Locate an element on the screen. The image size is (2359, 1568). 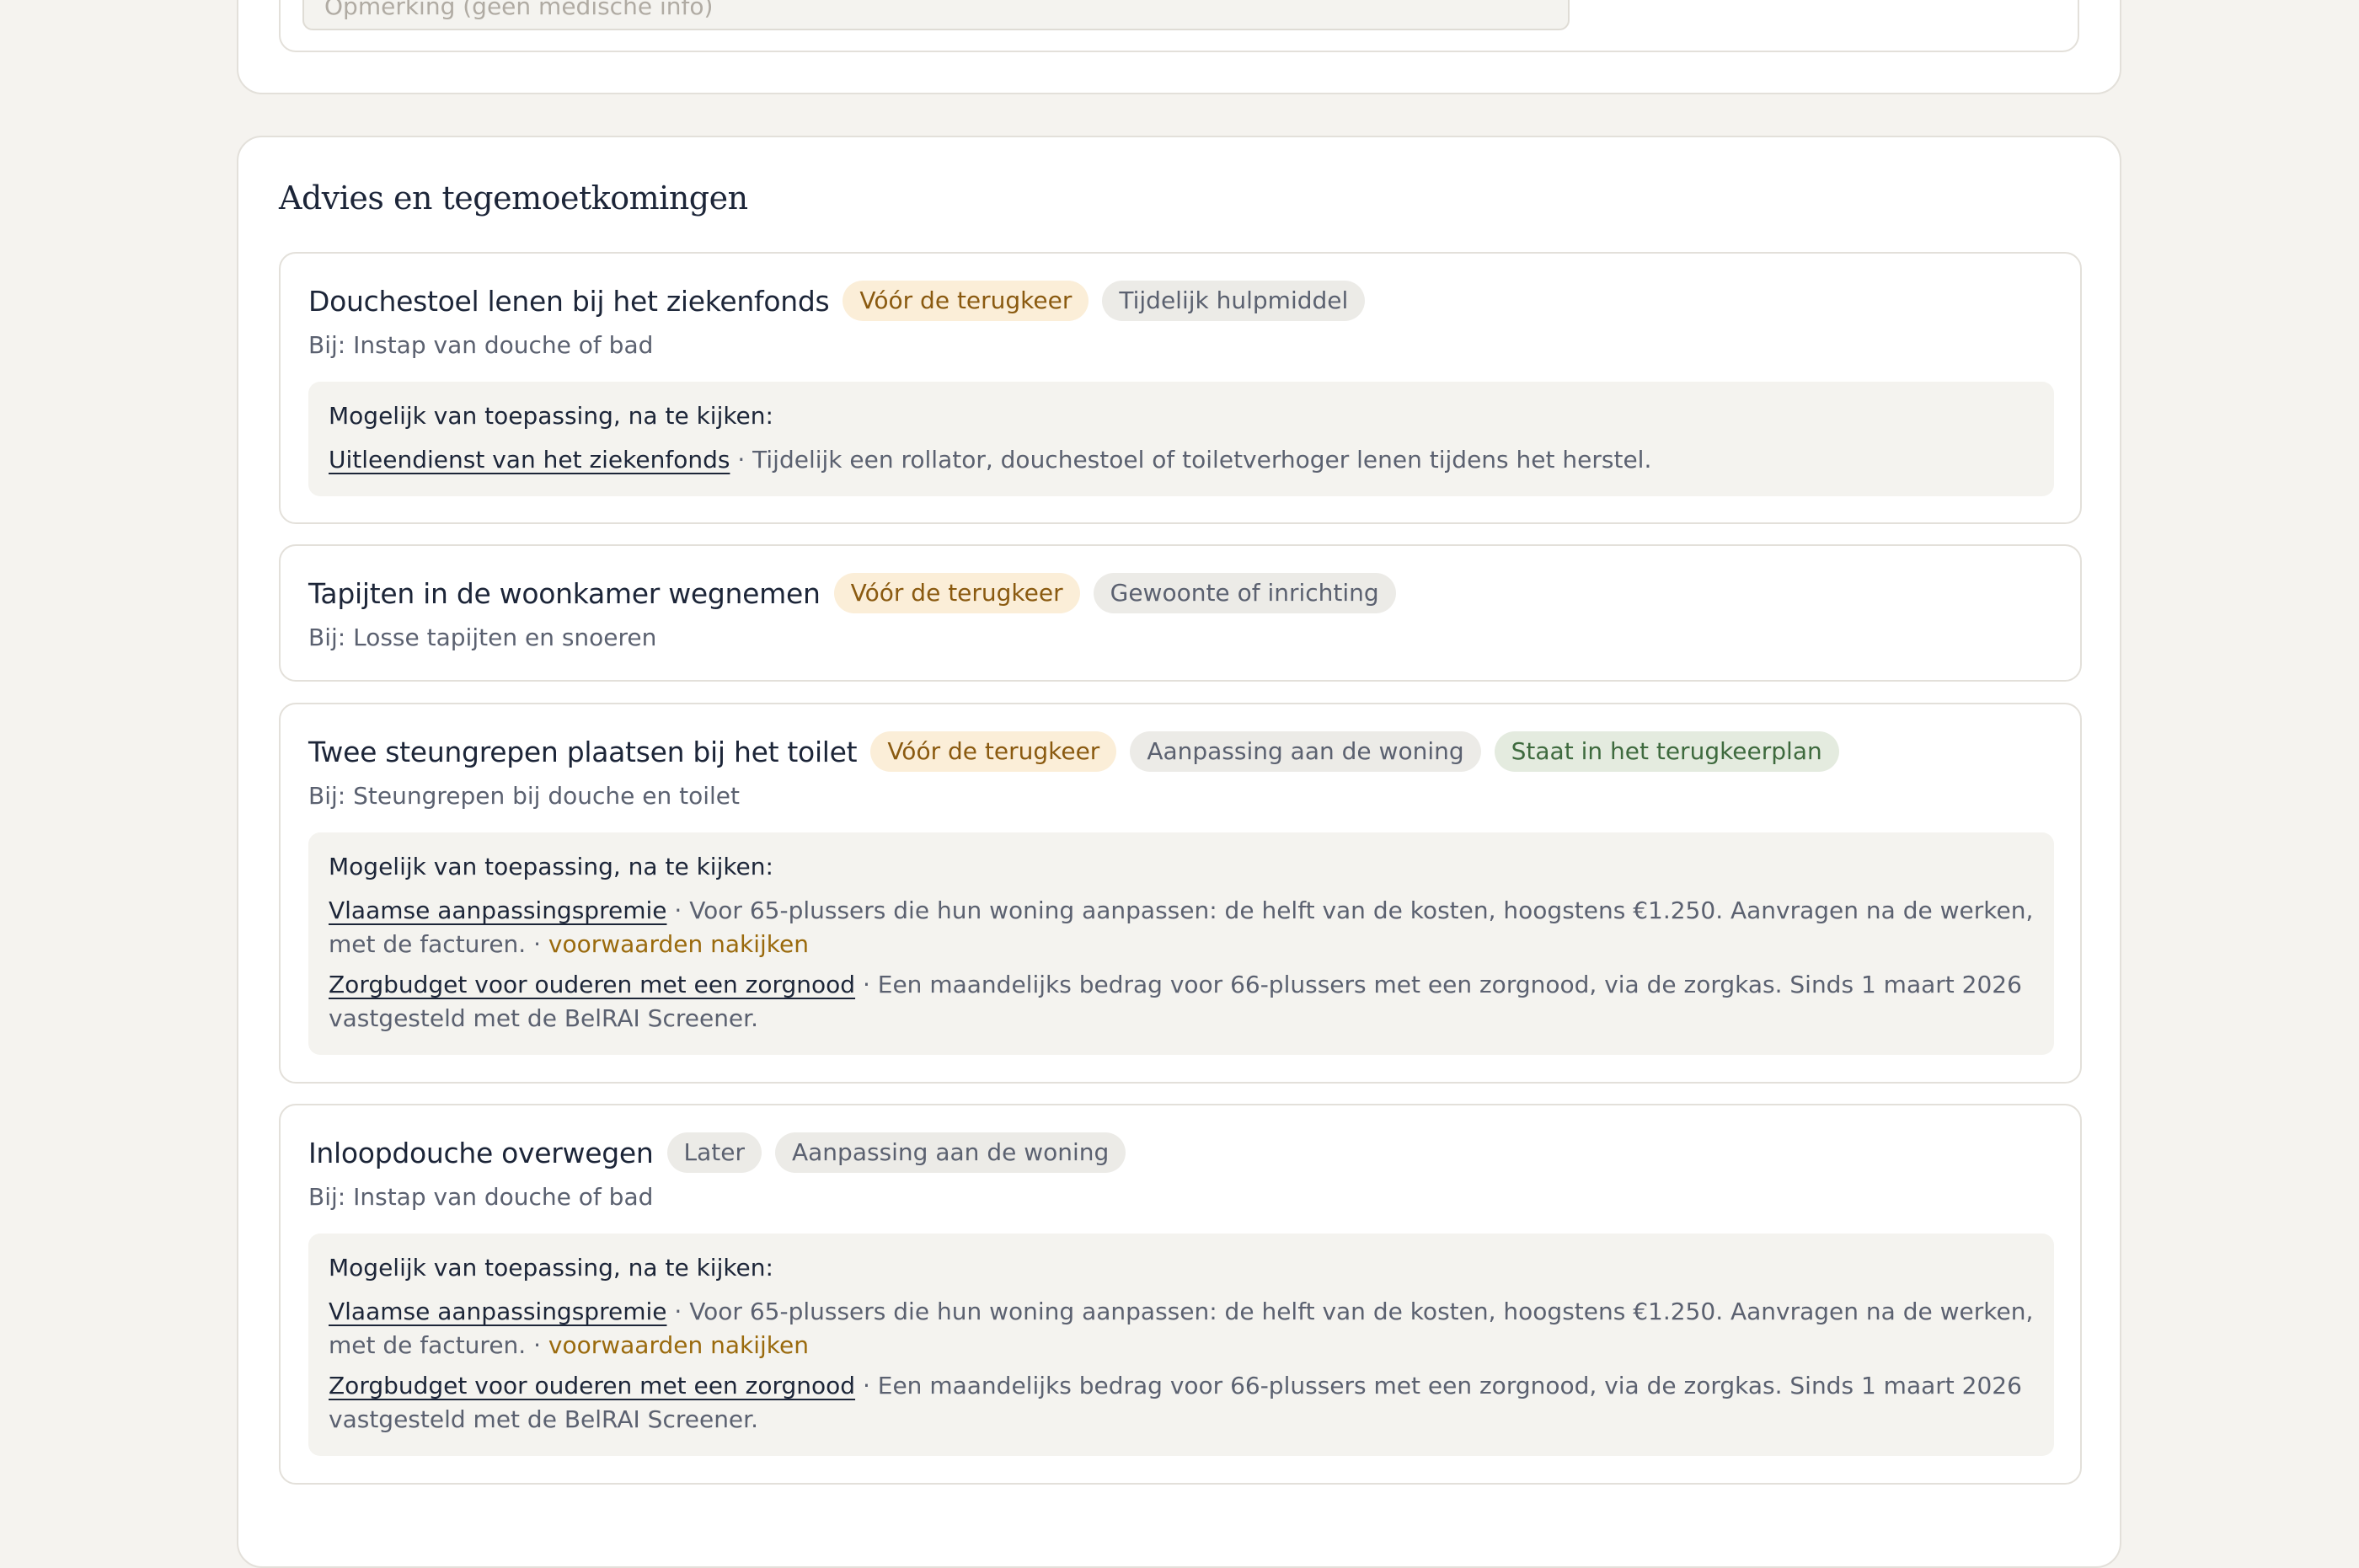
category-badge: Gewoonte of inrichting is located at coordinates (1244, 593).